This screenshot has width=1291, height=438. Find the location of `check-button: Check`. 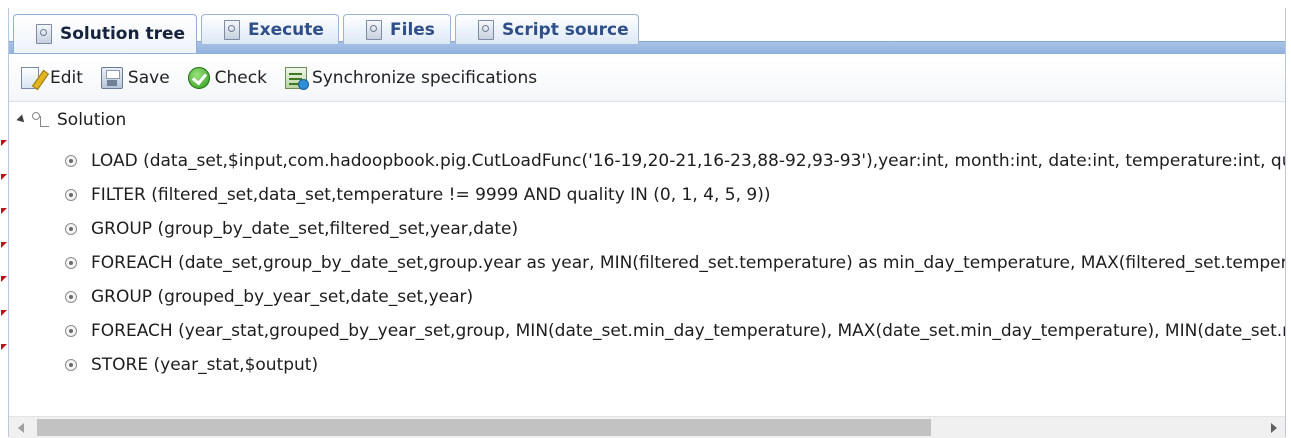

check-button: Check is located at coordinates (227, 78).